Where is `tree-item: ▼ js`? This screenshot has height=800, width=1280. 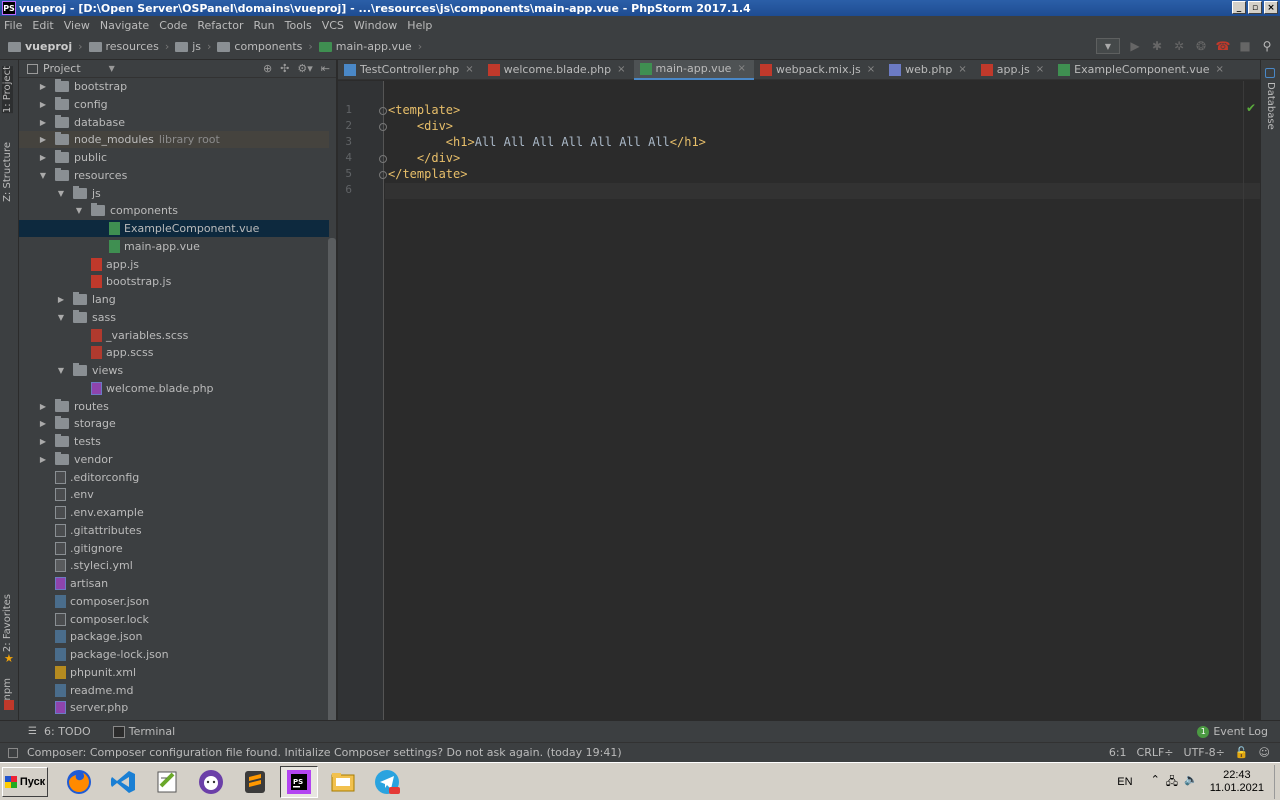
tree-item: ▼ js is located at coordinates (174, 193).